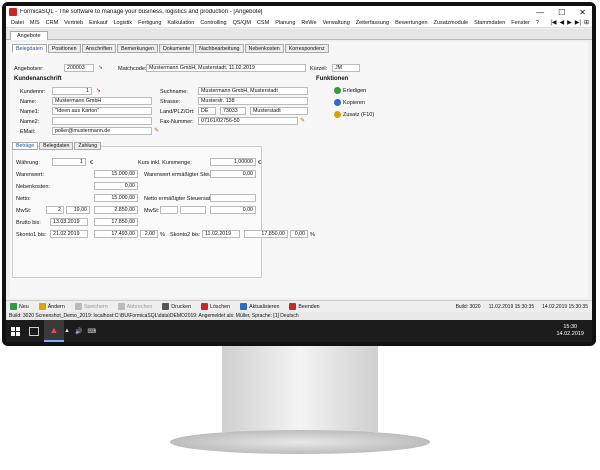 This screenshot has height=470, width=600. I want to click on menu-item-16: Zusatzmodule, so click(451, 23).